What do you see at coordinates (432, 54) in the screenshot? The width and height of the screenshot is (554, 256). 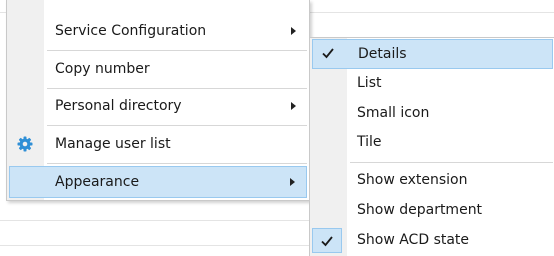 I see `submenu-item-details: Details` at bounding box center [432, 54].